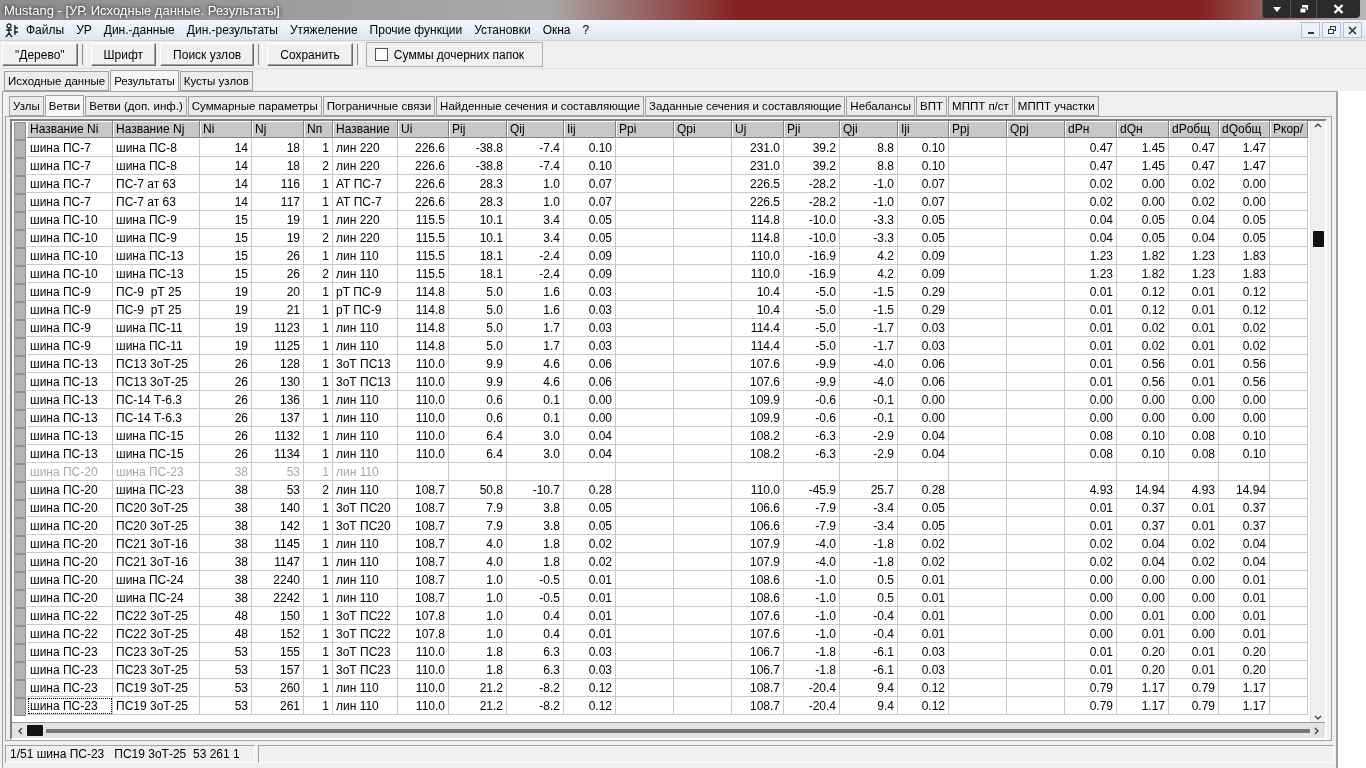 Image resolution: width=1366 pixels, height=768 pixels. Describe the element at coordinates (668, 730) in the screenshot. I see `horizontal-scrollbar` at that location.